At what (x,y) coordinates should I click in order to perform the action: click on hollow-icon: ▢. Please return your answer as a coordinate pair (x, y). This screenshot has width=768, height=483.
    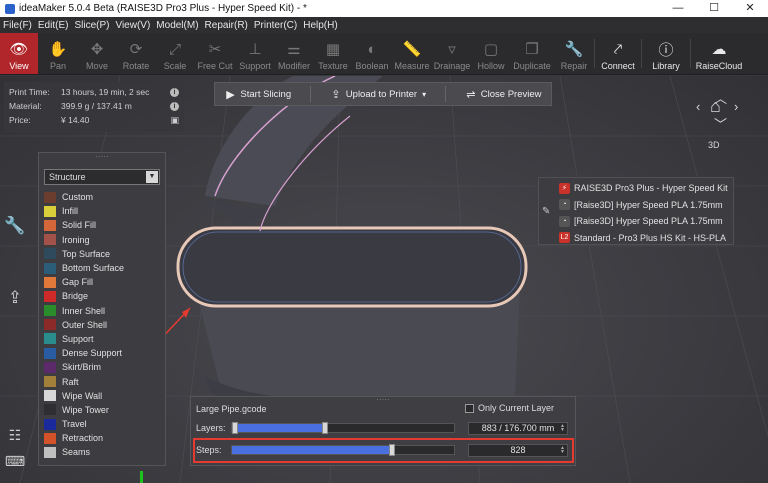
    Looking at the image, I should click on (491, 49).